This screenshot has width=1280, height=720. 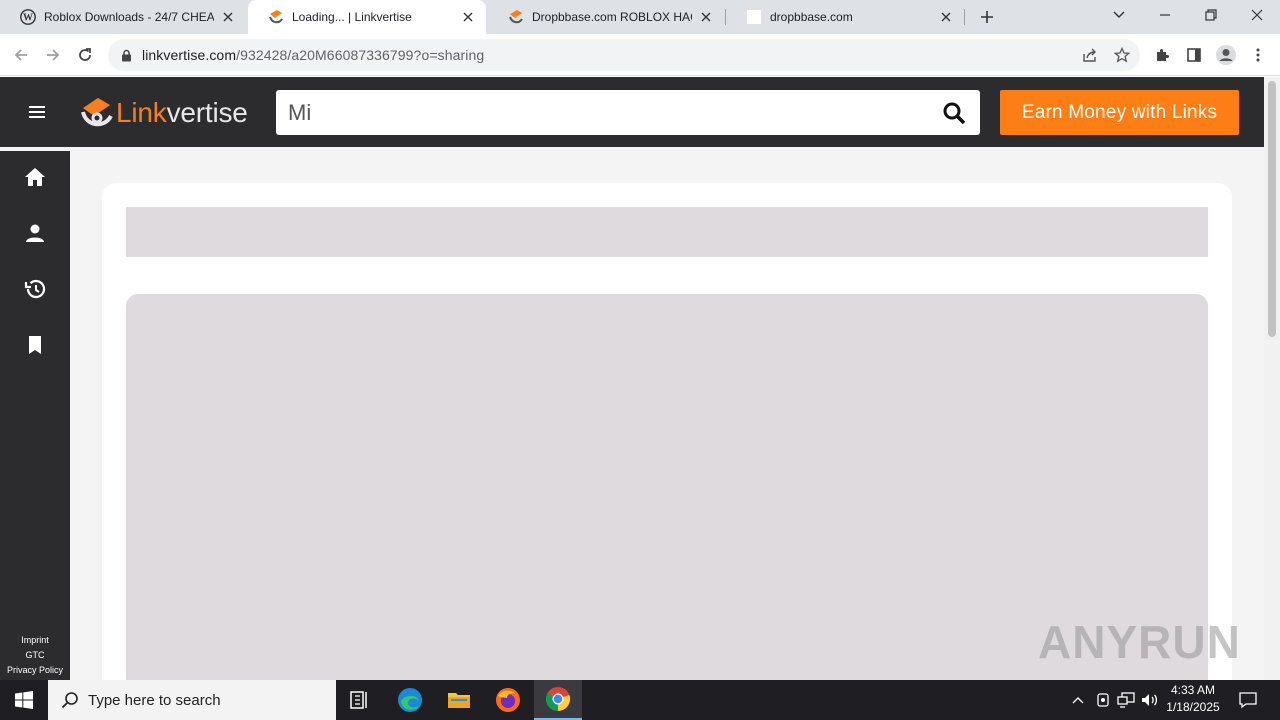 I want to click on tab-dropbbase-hack: Dropbbase.com ROBLOX HACK, so click(x=606, y=17).